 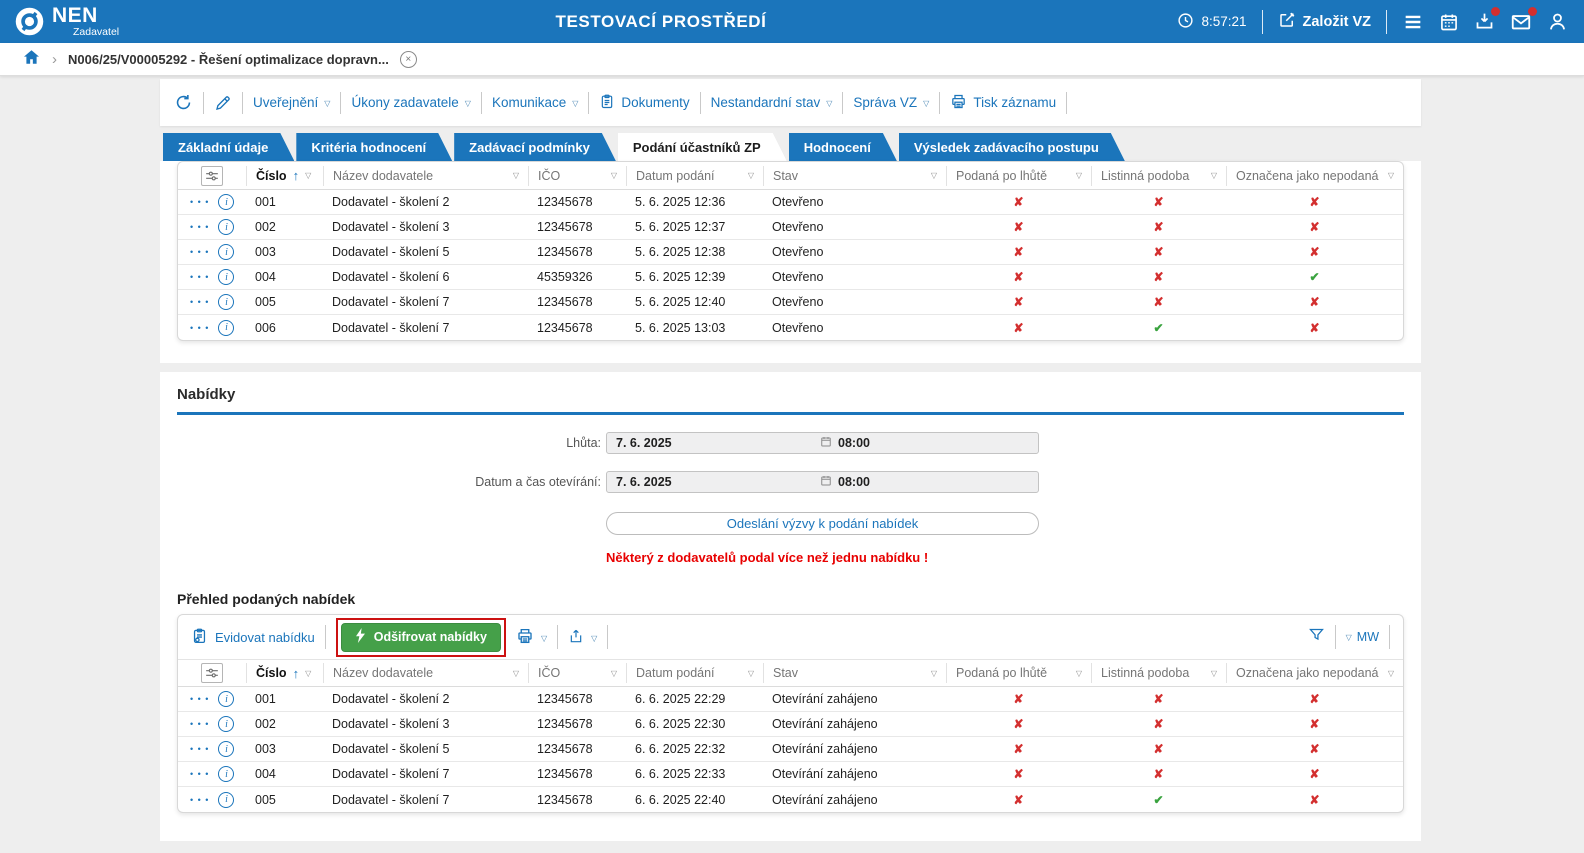 I want to click on toolbar-item-uverejneni: Uveřejnění, so click(x=291, y=102).